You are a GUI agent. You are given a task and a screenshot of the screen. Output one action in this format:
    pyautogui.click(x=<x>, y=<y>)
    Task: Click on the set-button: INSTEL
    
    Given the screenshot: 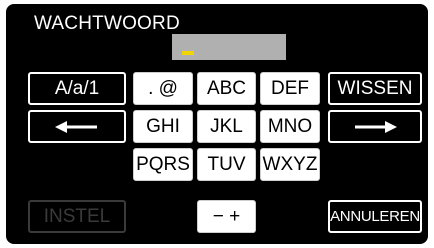 What is the action you would take?
    pyautogui.click(x=77, y=216)
    